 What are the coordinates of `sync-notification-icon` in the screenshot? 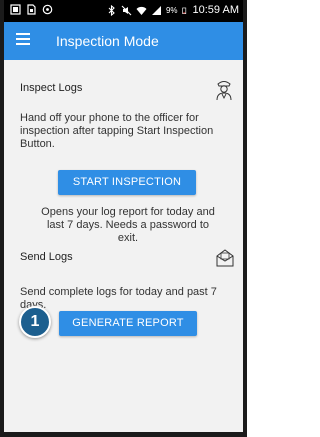 It's located at (47, 9).